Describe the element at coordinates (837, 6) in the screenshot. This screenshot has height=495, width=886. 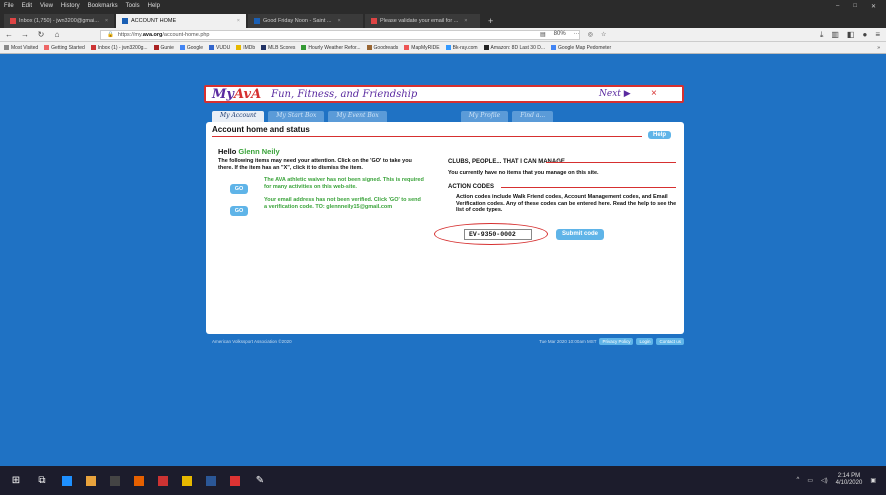
I see `minimize-icon: –` at that location.